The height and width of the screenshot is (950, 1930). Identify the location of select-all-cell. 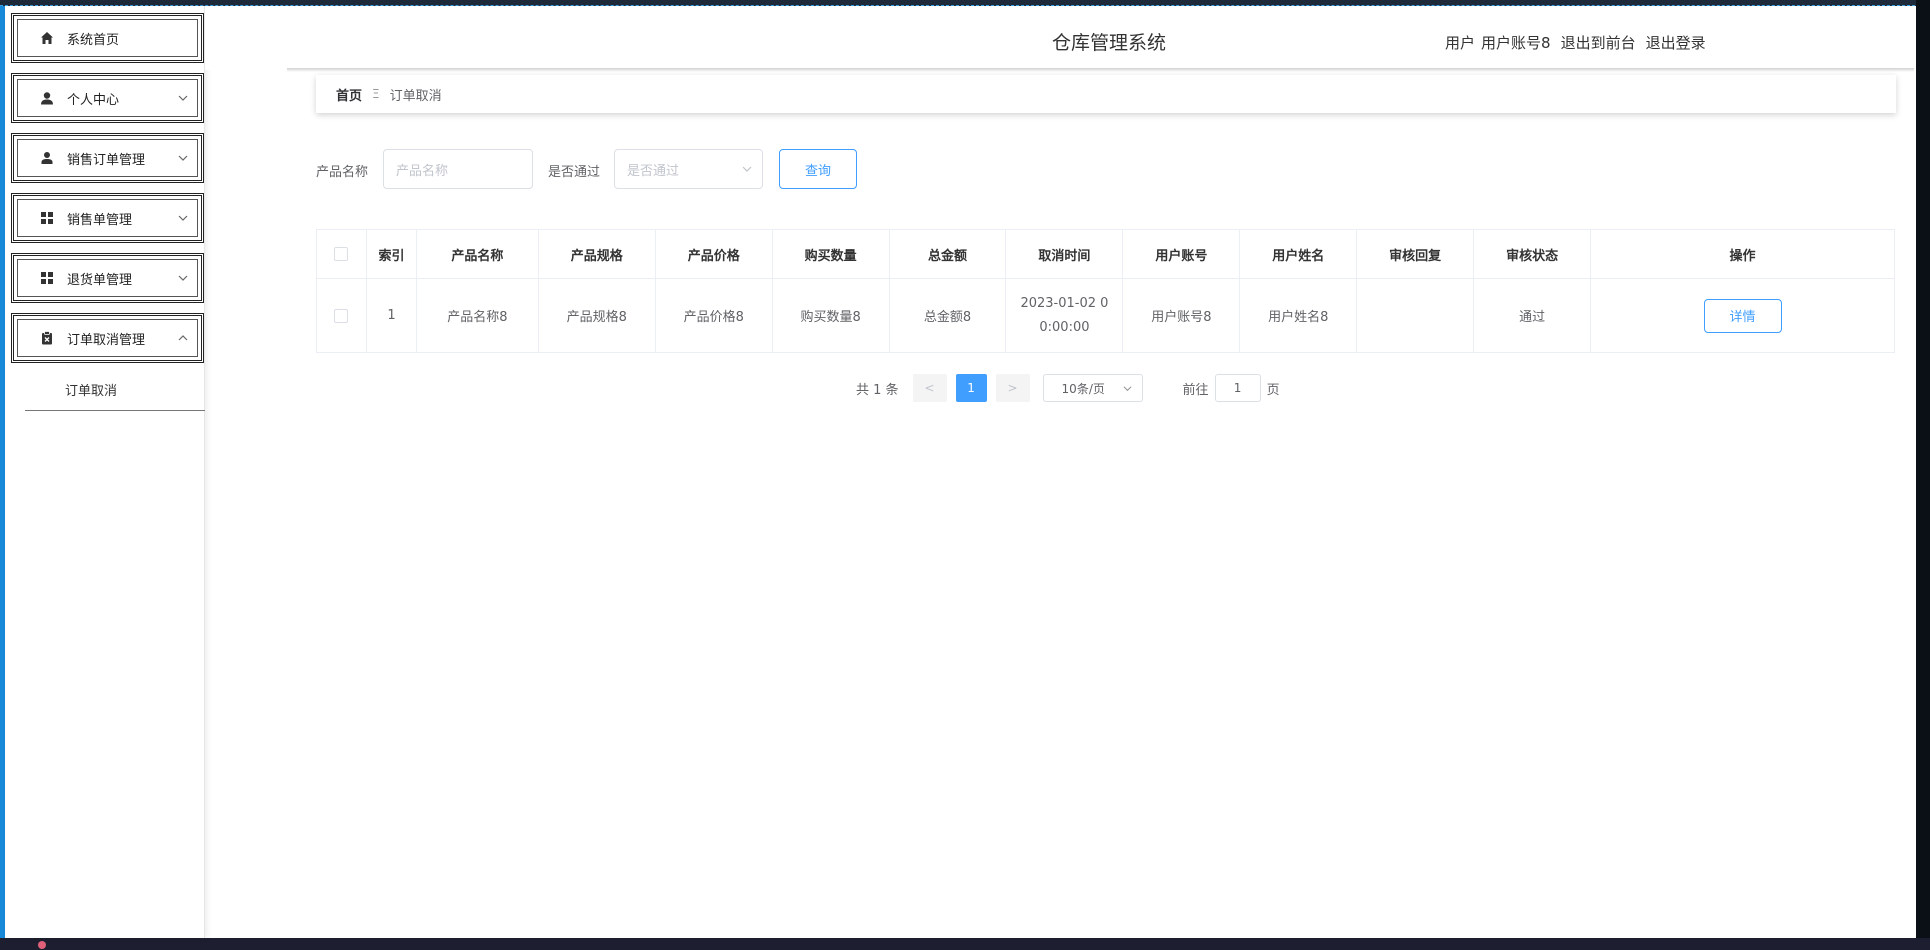
(341, 254).